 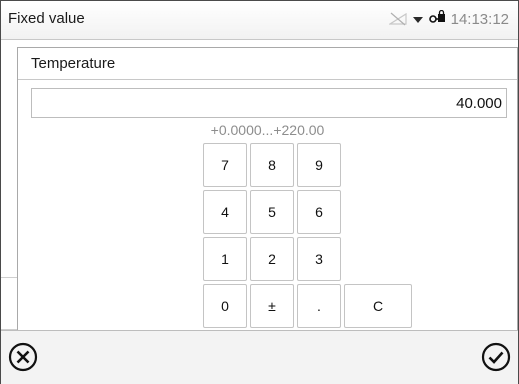 What do you see at coordinates (378, 306) in the screenshot?
I see `key-clear: C` at bounding box center [378, 306].